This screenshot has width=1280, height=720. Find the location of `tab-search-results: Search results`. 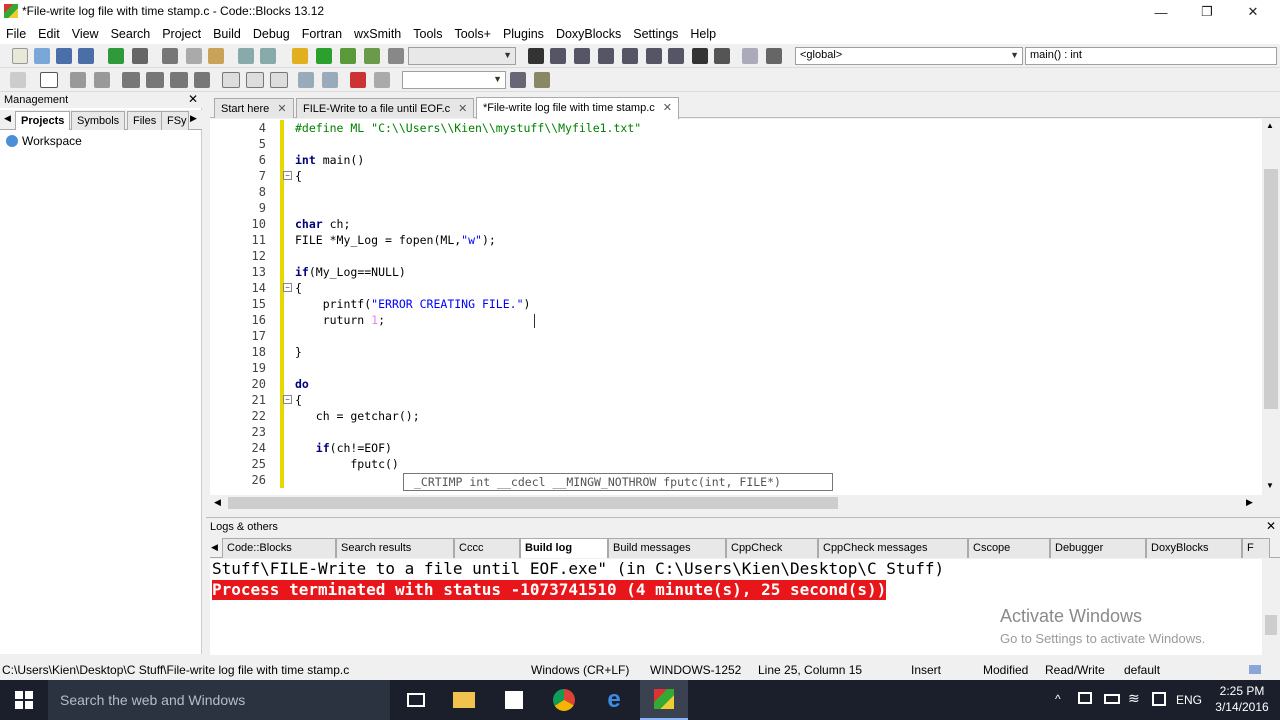

tab-search-results: Search results is located at coordinates (395, 548).